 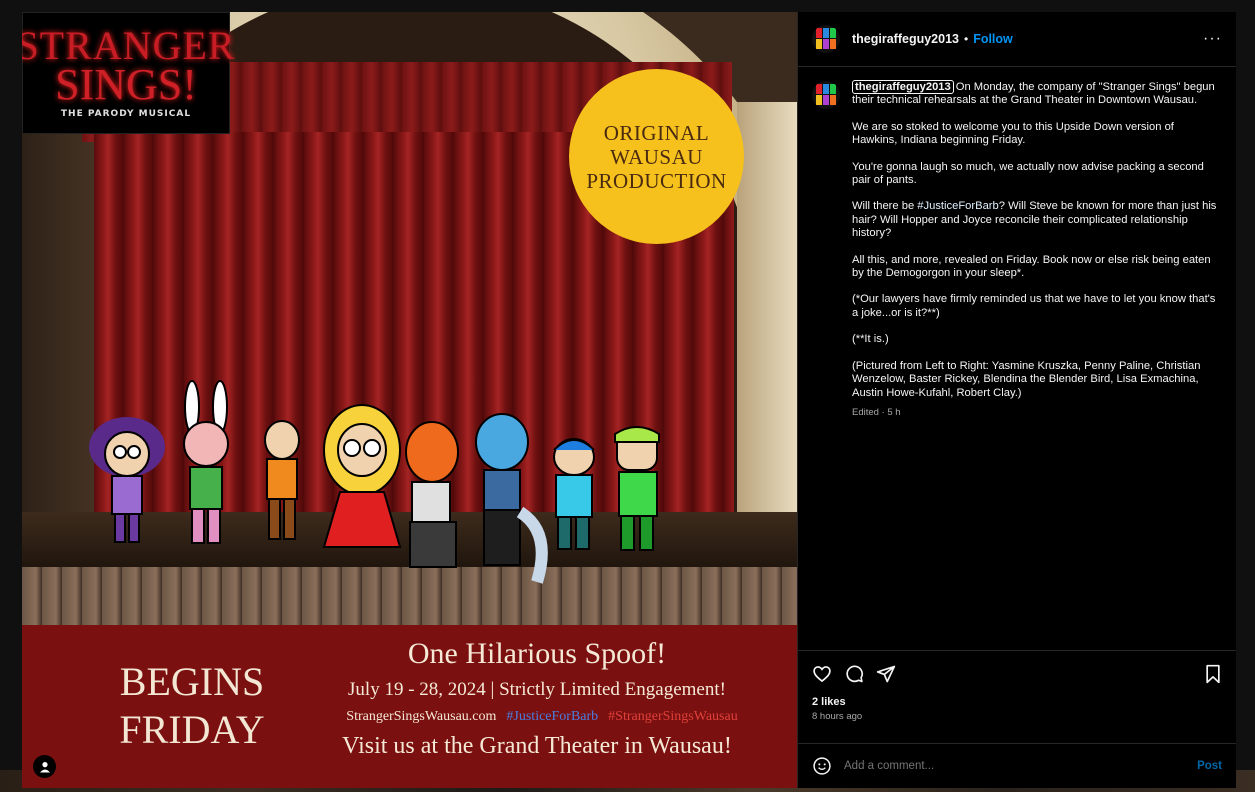 I want to click on person-icon, so click(x=44, y=766).